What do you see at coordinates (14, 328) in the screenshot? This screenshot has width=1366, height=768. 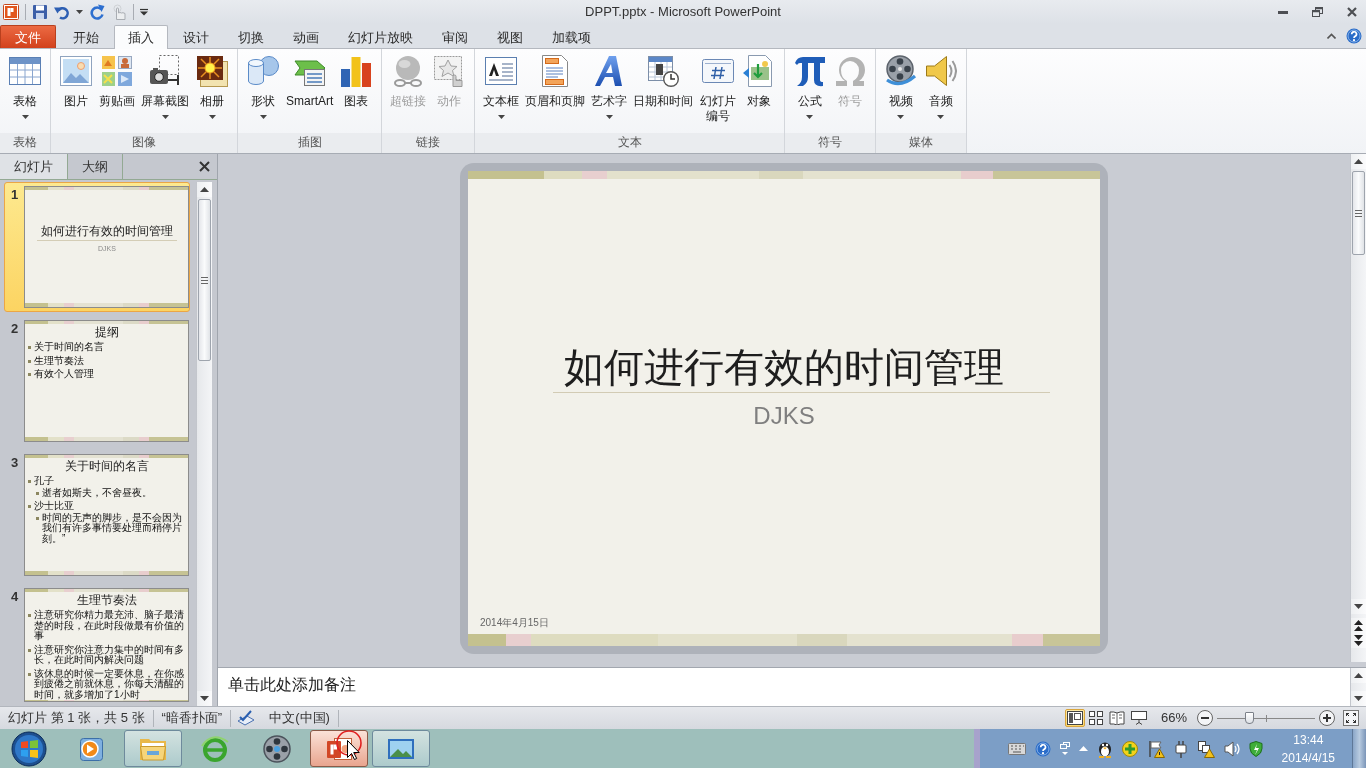 I see `slide-number: 2` at bounding box center [14, 328].